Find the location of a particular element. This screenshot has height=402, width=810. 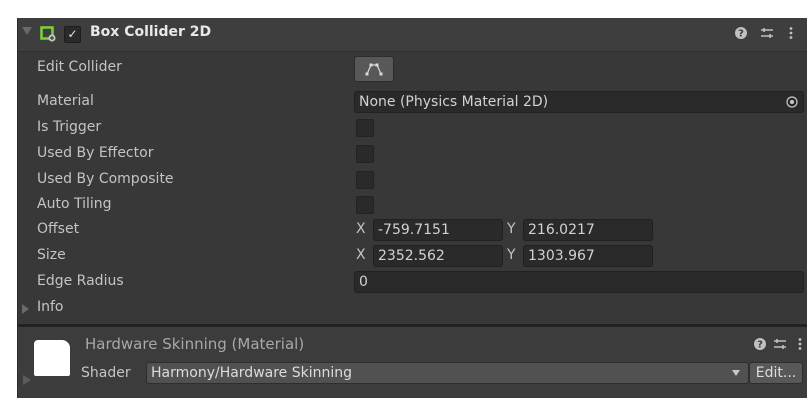

component-header: ✓ Box Collider 2D ? is located at coordinates (412, 35).